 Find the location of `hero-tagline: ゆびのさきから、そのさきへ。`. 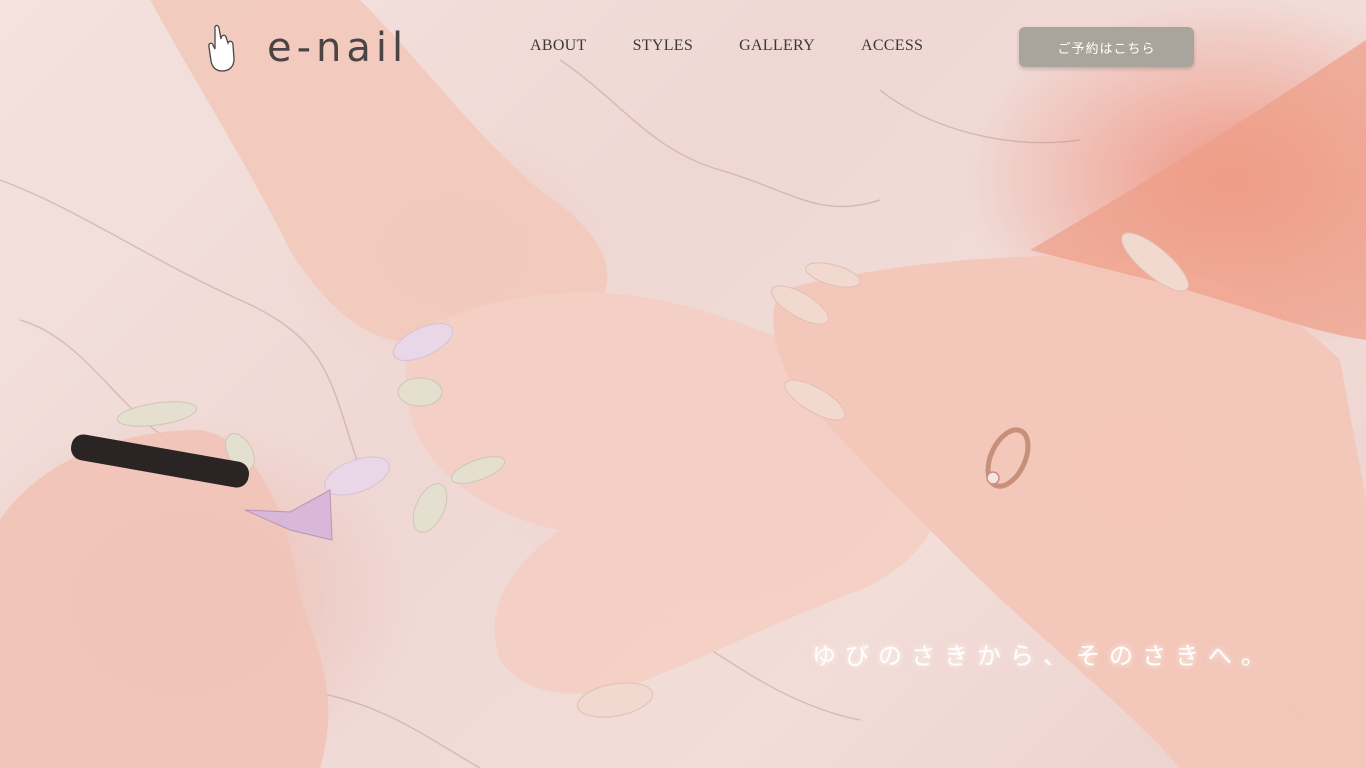

hero-tagline: ゆびのさきから、そのさきへ。 is located at coordinates (1043, 656).